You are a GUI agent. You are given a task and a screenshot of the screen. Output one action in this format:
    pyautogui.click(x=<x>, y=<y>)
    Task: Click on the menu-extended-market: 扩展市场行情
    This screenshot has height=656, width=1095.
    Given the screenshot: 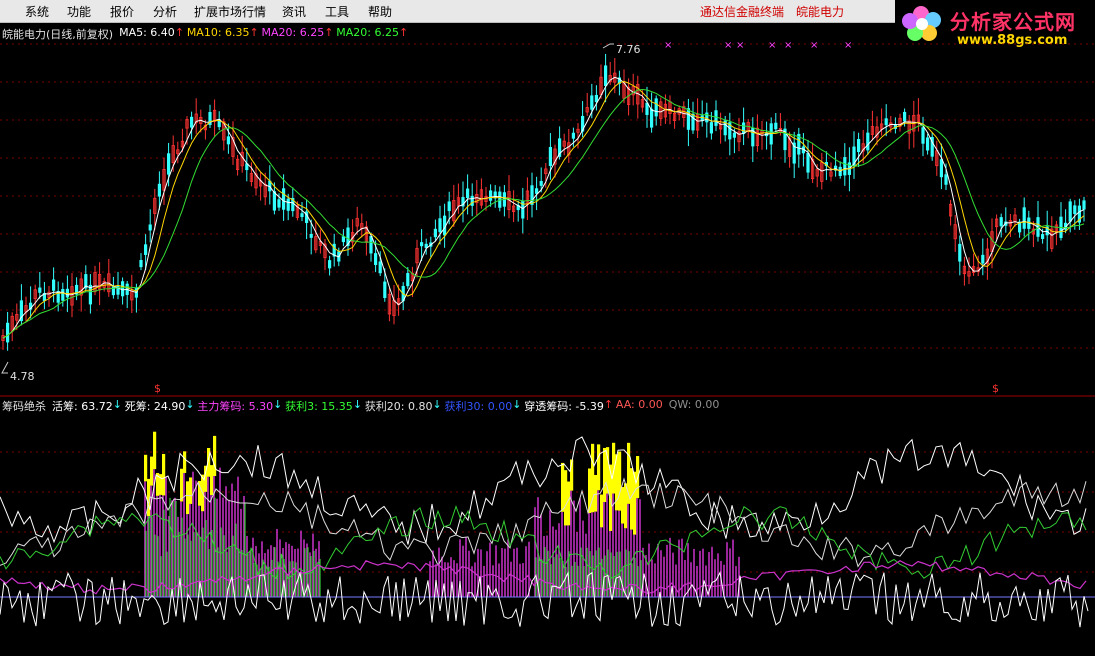 What is the action you would take?
    pyautogui.click(x=230, y=11)
    